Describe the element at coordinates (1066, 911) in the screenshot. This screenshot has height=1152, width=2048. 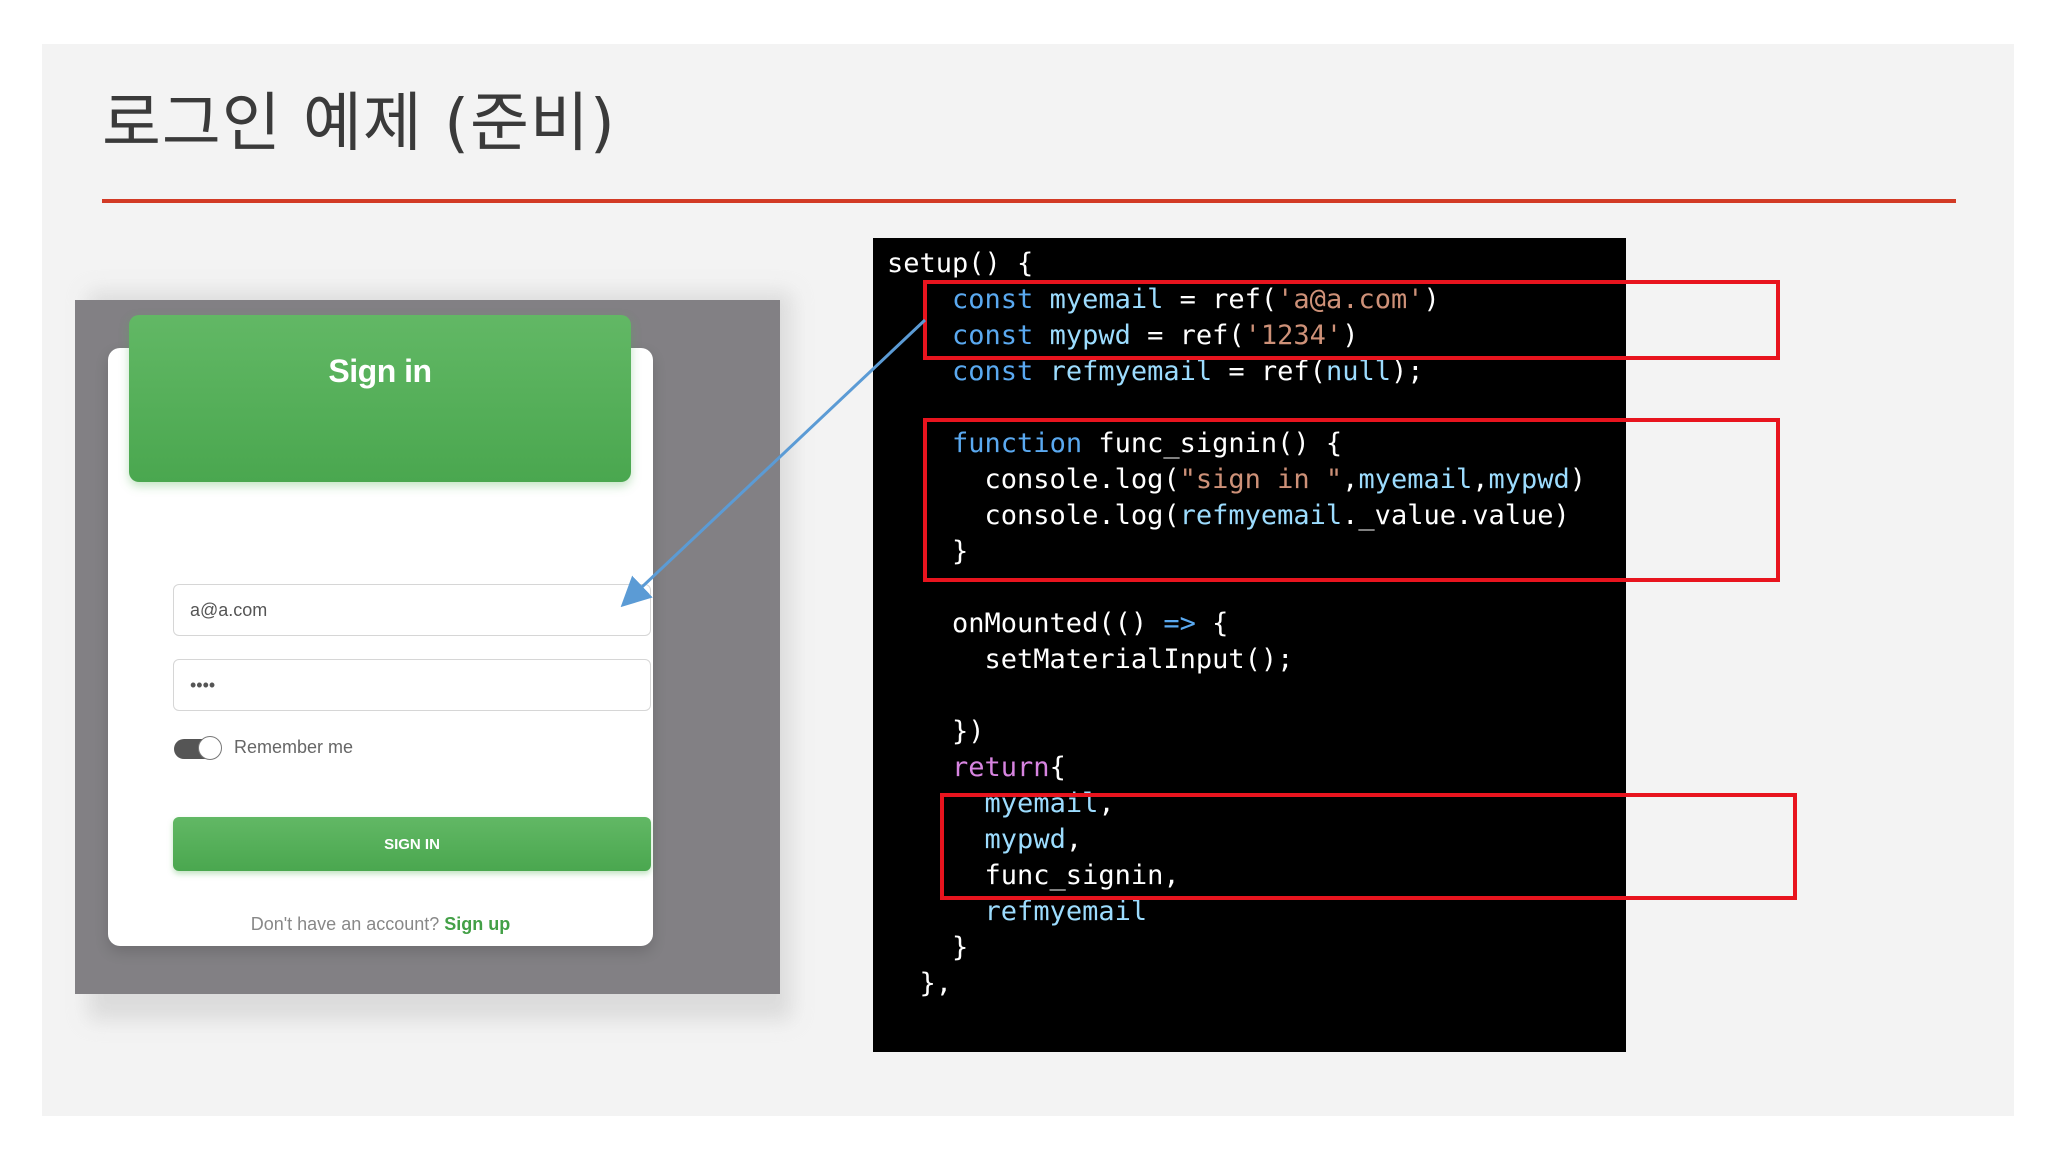
I see `code-line: refmyemail` at that location.